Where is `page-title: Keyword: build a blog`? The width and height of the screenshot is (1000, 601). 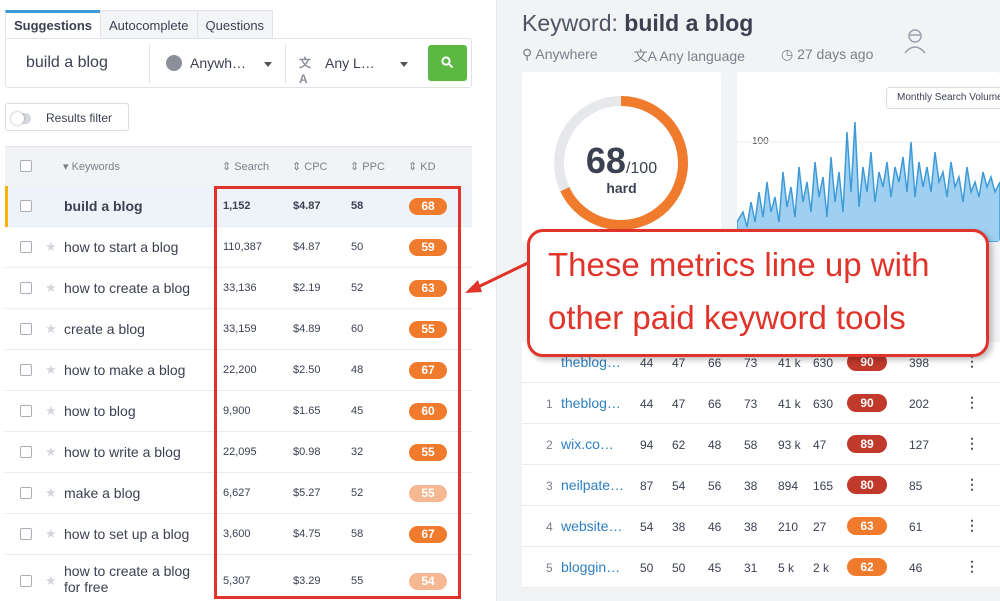 page-title: Keyword: build a blog is located at coordinates (638, 23).